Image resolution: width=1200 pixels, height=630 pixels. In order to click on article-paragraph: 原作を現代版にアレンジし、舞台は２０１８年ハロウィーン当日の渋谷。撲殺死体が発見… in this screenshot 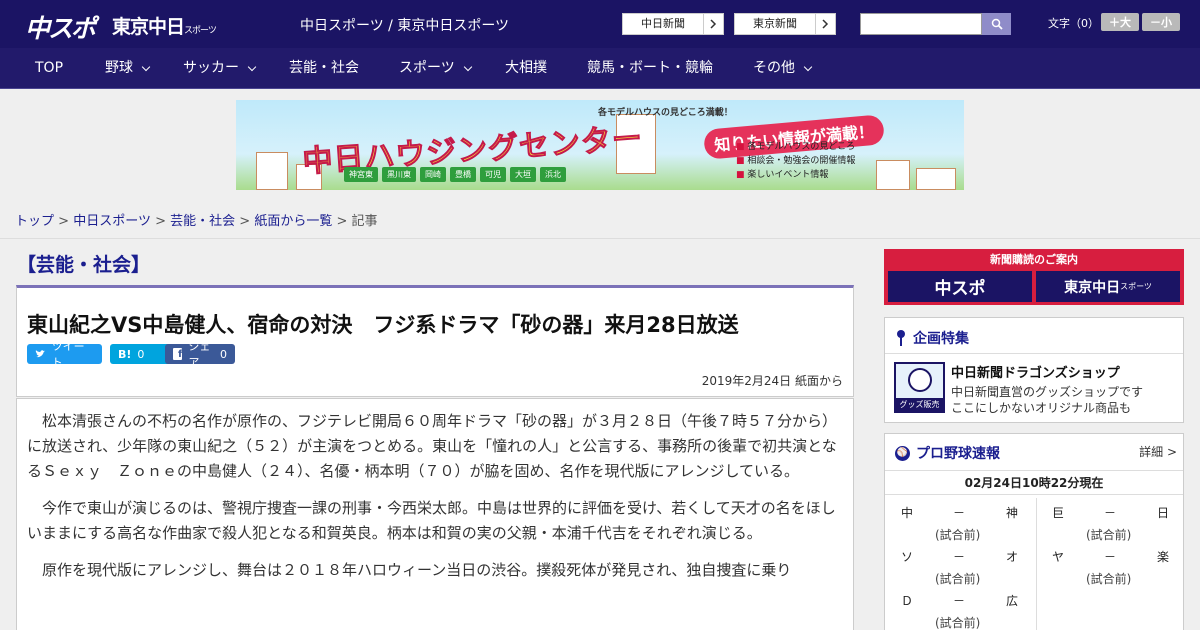, I will do `click(417, 570)`.